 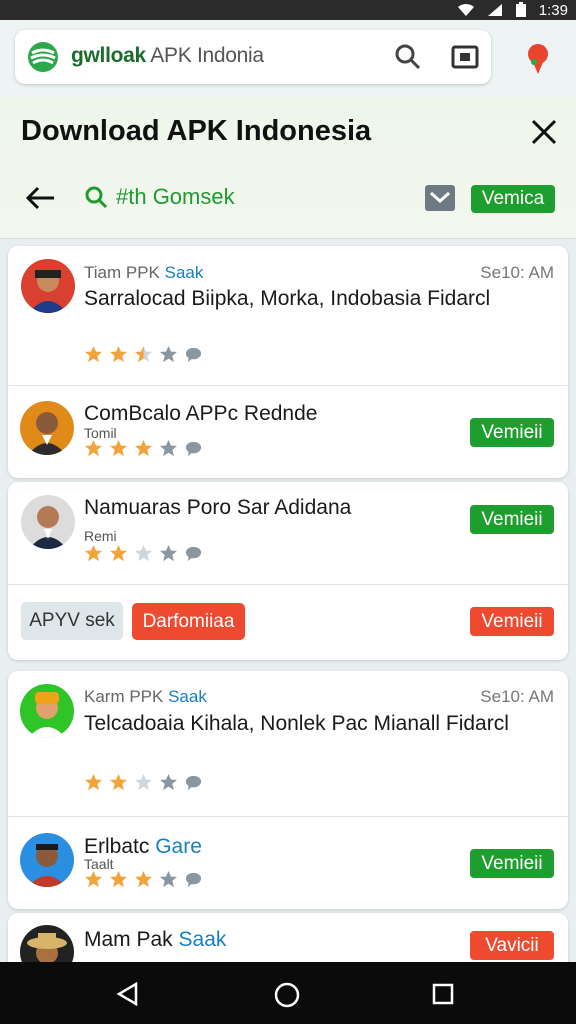 What do you see at coordinates (294, 847) in the screenshot?
I see `app-name-row: Erlbatc Gare` at bounding box center [294, 847].